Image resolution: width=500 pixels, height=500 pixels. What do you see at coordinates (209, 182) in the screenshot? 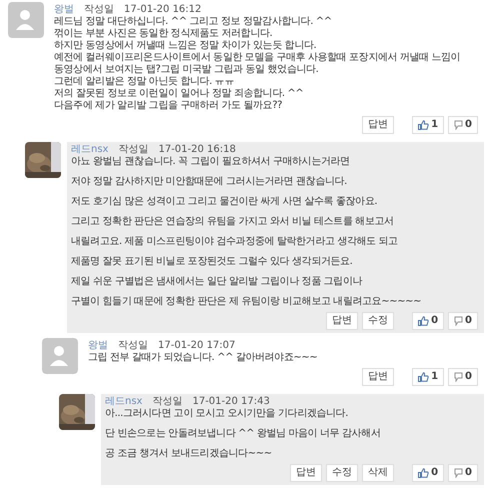
I see `comment-text: 저야 정말 감사하지만 미안함때문에 그러시는거라면 괜찮습니다.` at bounding box center [209, 182].